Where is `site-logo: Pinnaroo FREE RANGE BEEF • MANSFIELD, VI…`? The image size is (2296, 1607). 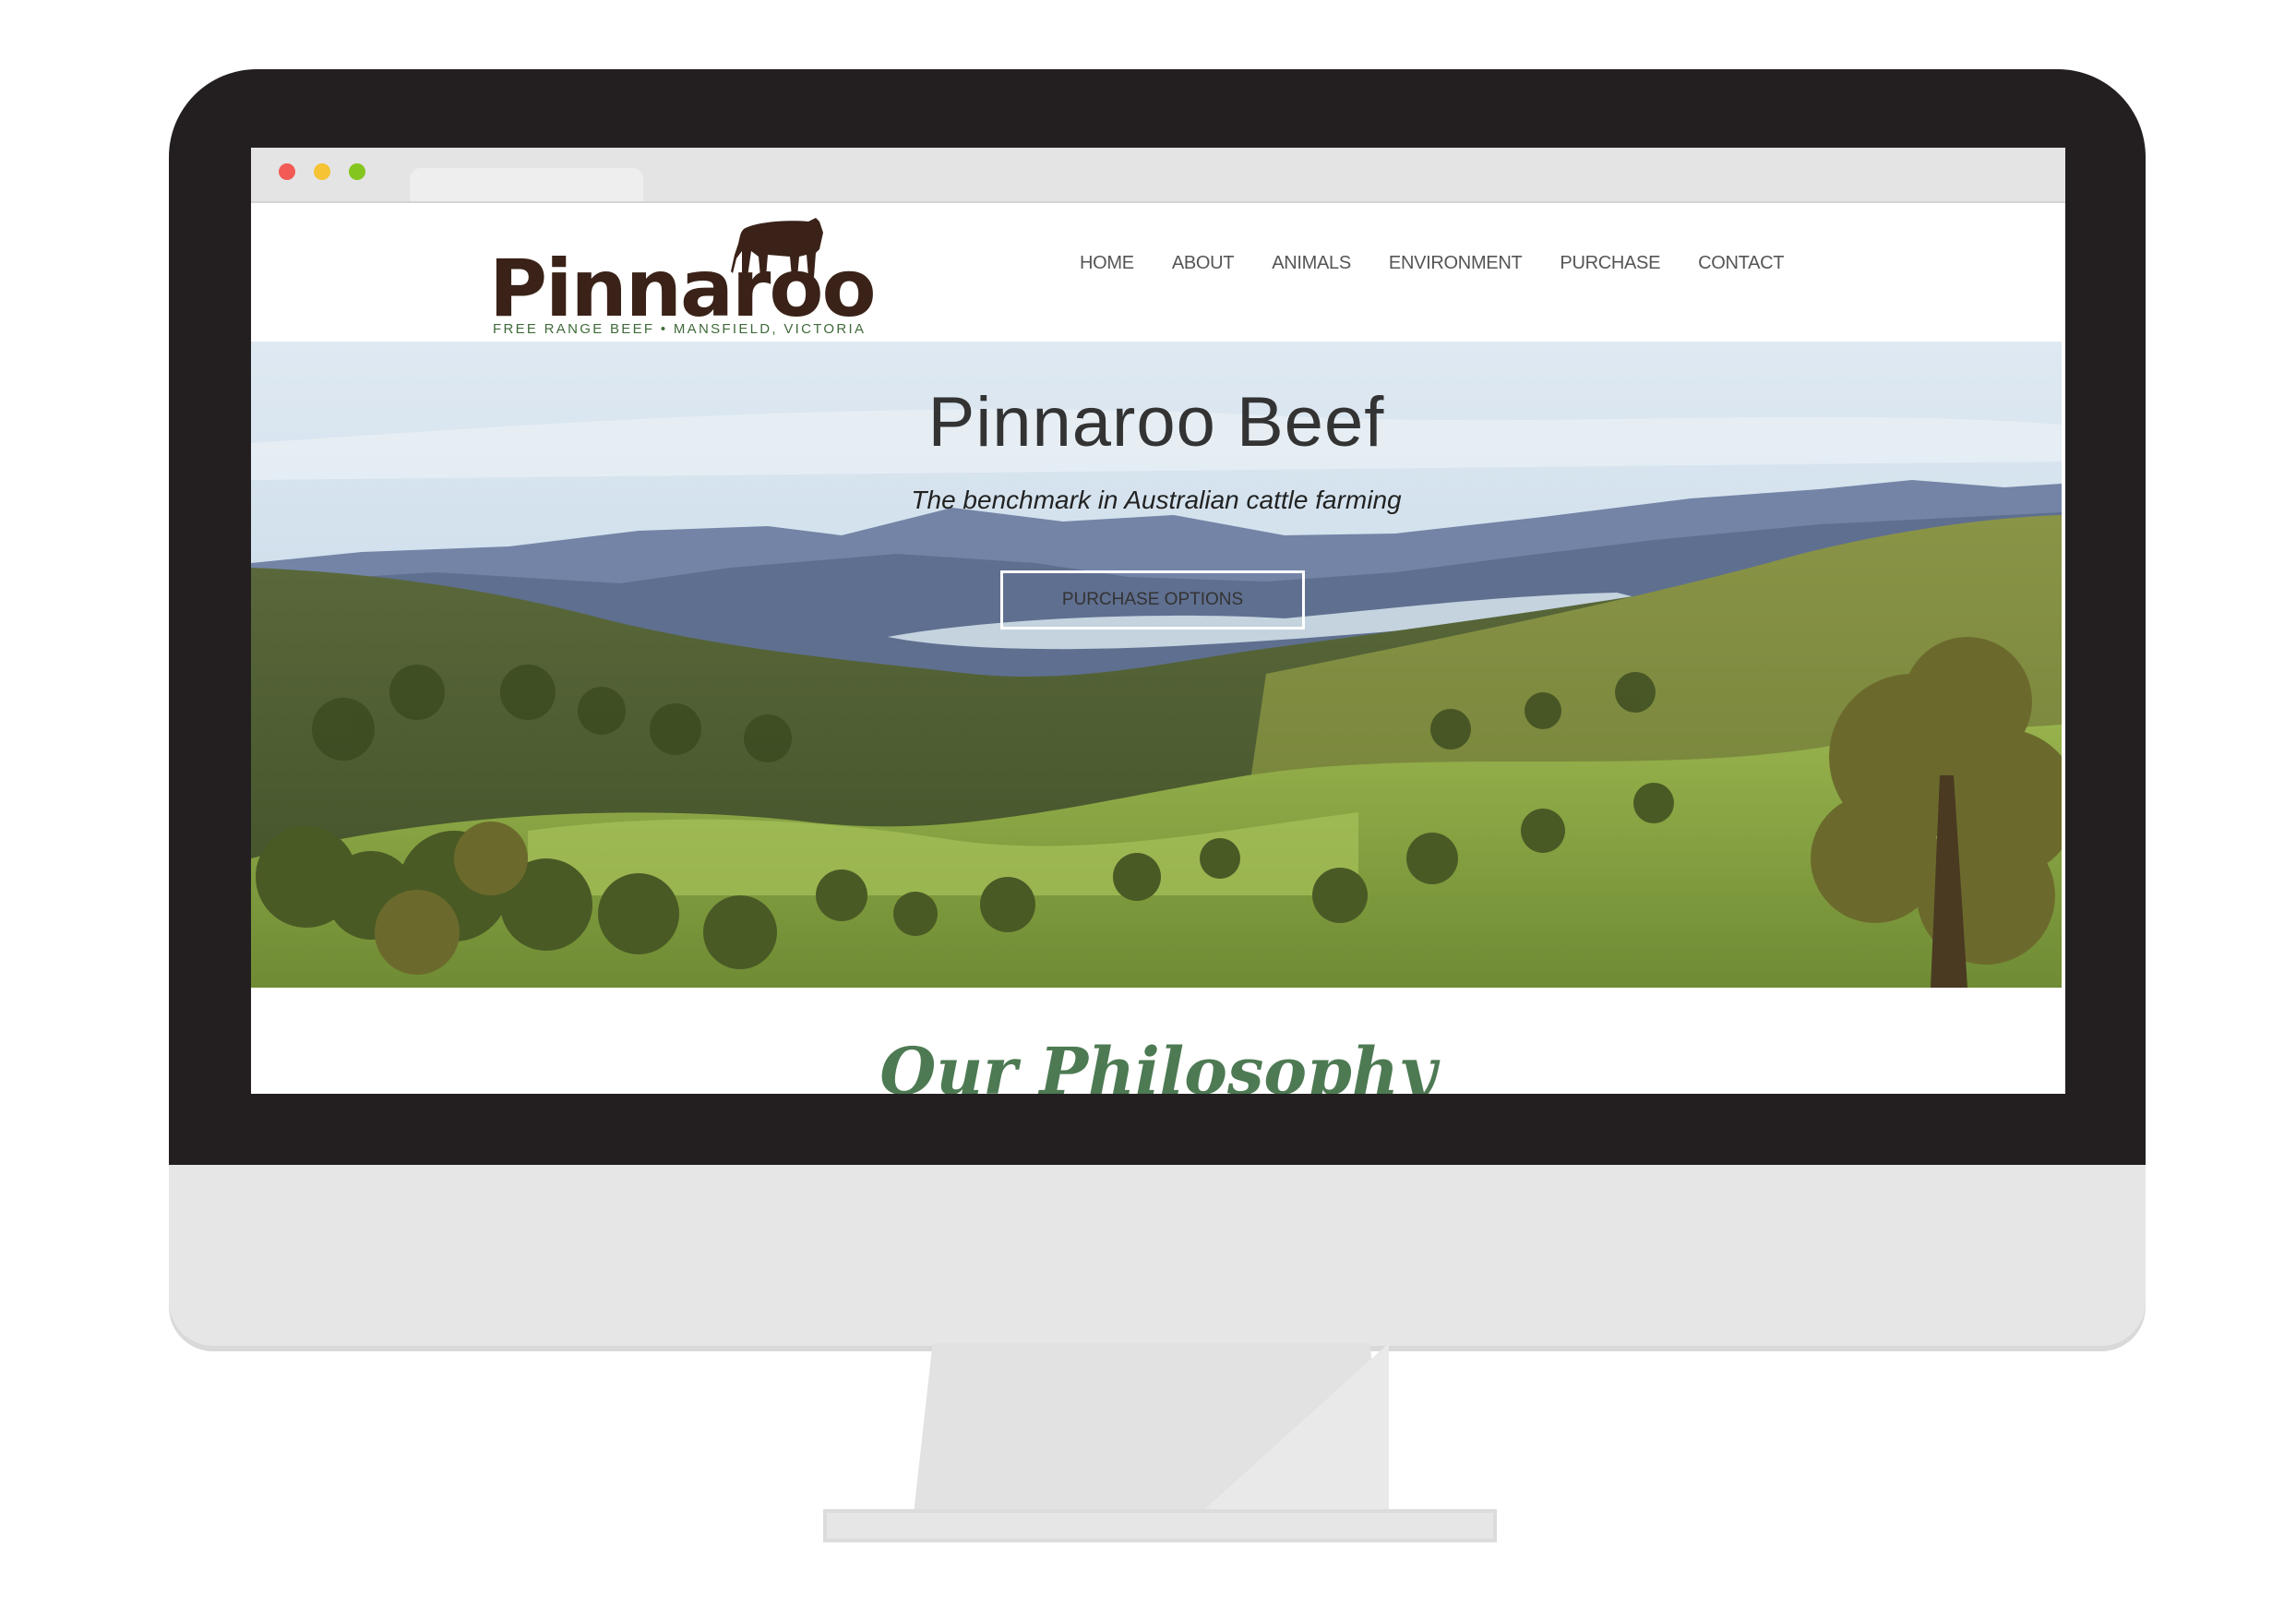 site-logo: Pinnaroo FREE RANGE BEEF • MANSFIELD, VI… is located at coordinates (683, 277).